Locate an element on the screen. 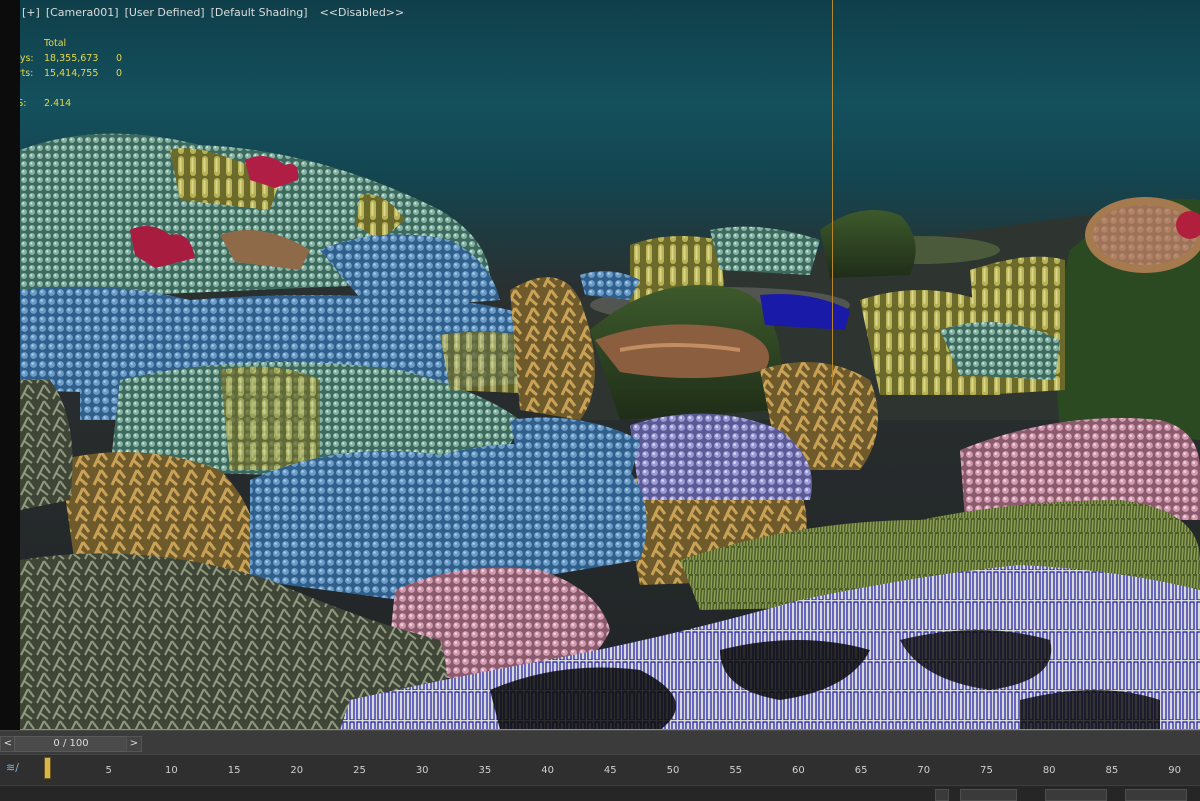  ruler-tick-label: 60 is located at coordinates (798, 770).